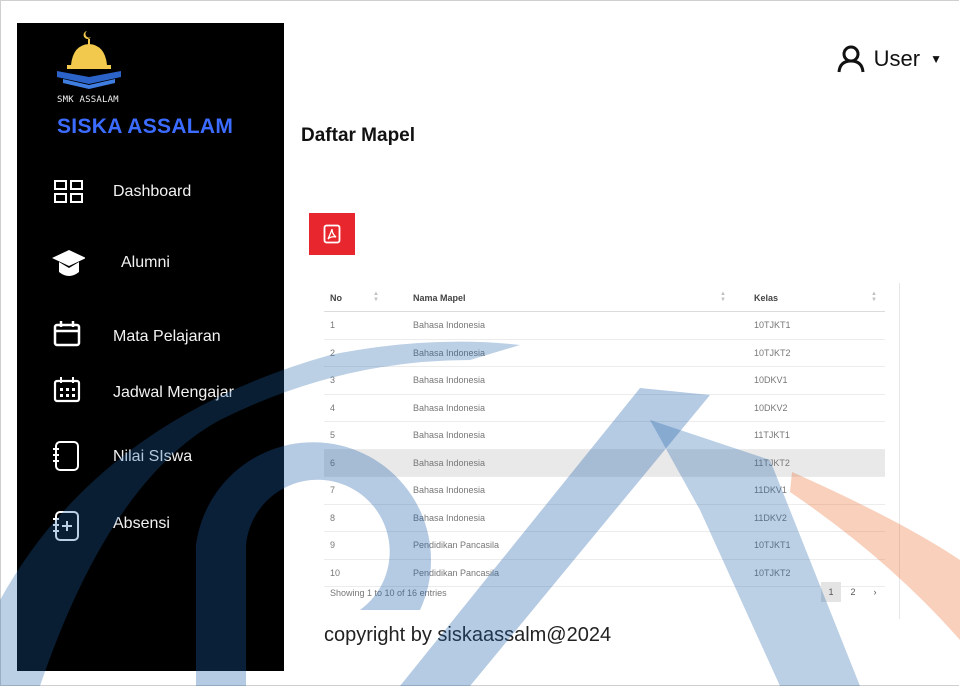 This screenshot has height=686, width=960. I want to click on cell-kelas: 10DKV1, so click(809, 380).